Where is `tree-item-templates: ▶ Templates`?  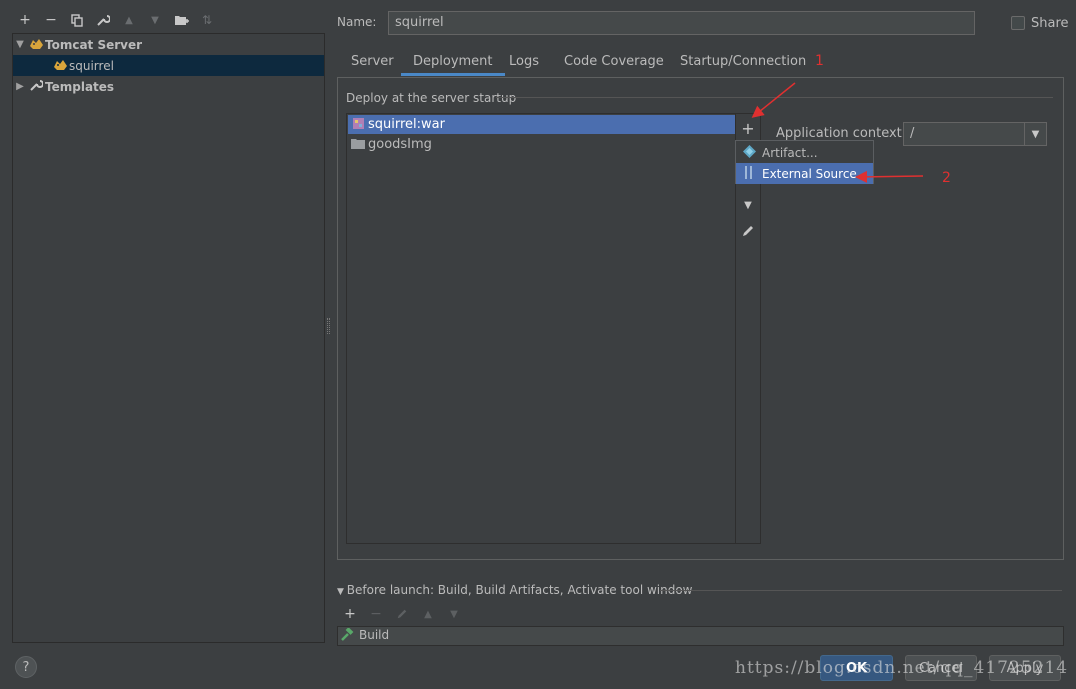 tree-item-templates: ▶ Templates is located at coordinates (168, 86).